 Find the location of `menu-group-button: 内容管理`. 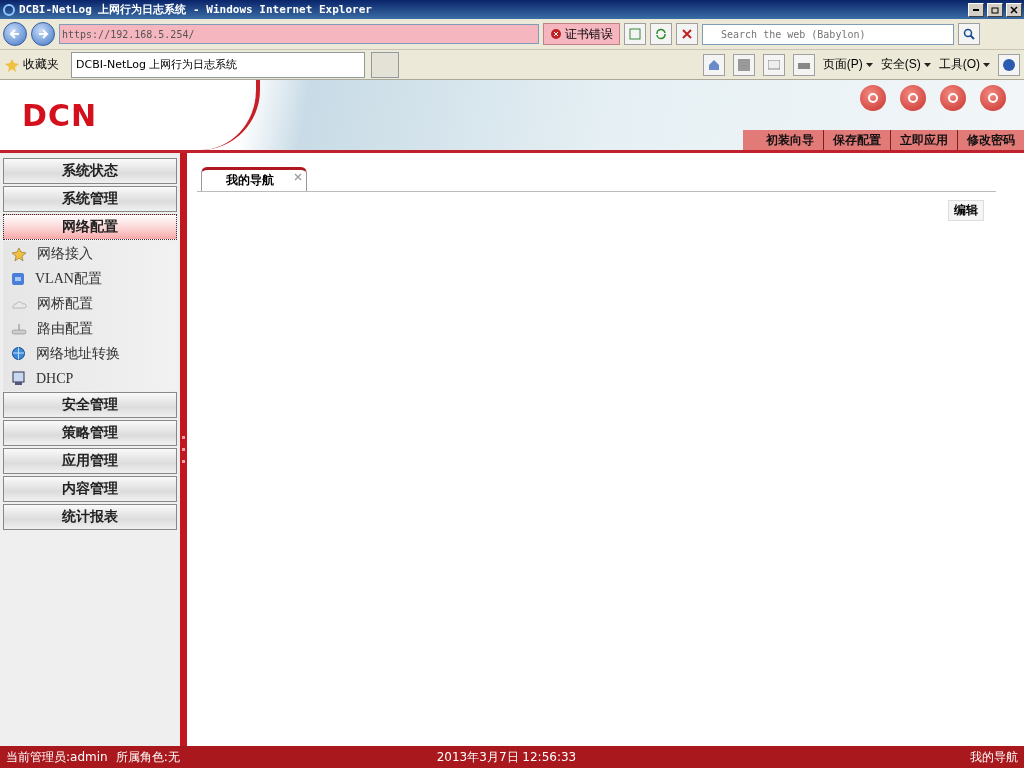

menu-group-button: 内容管理 is located at coordinates (90, 489).